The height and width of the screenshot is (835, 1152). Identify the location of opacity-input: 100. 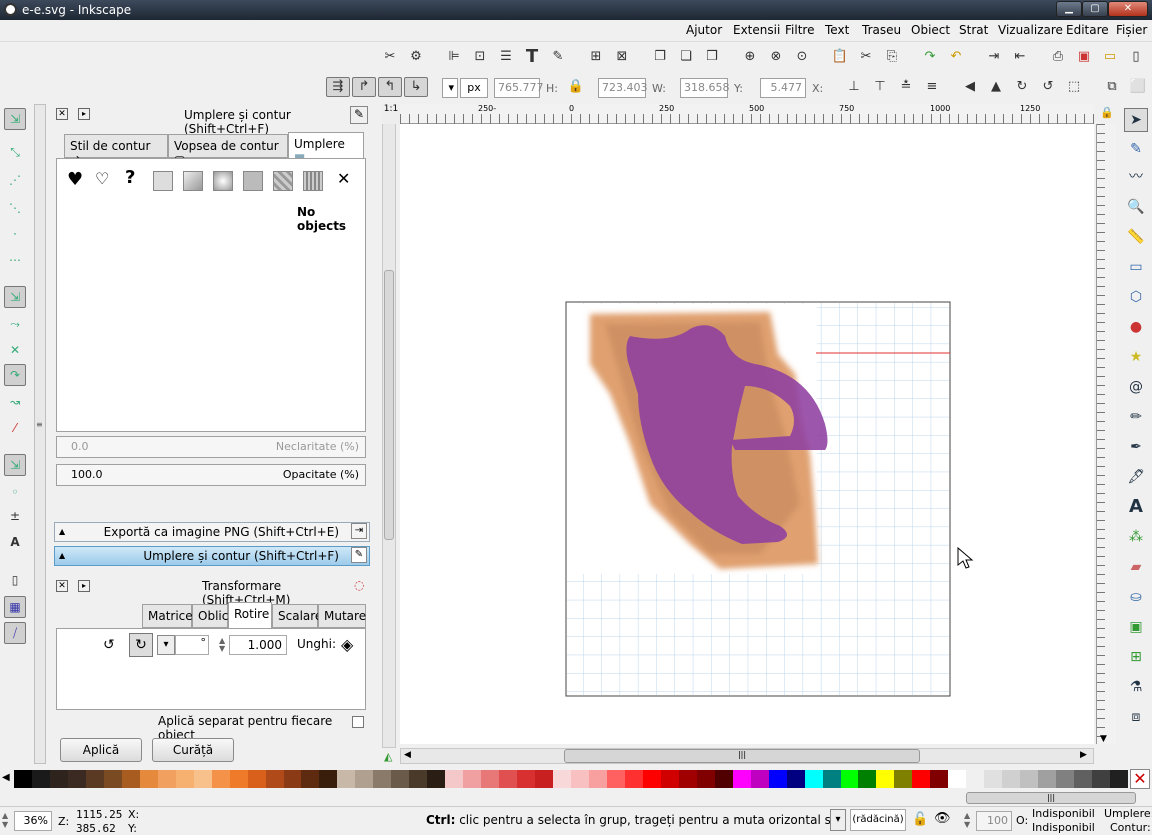
(994, 821).